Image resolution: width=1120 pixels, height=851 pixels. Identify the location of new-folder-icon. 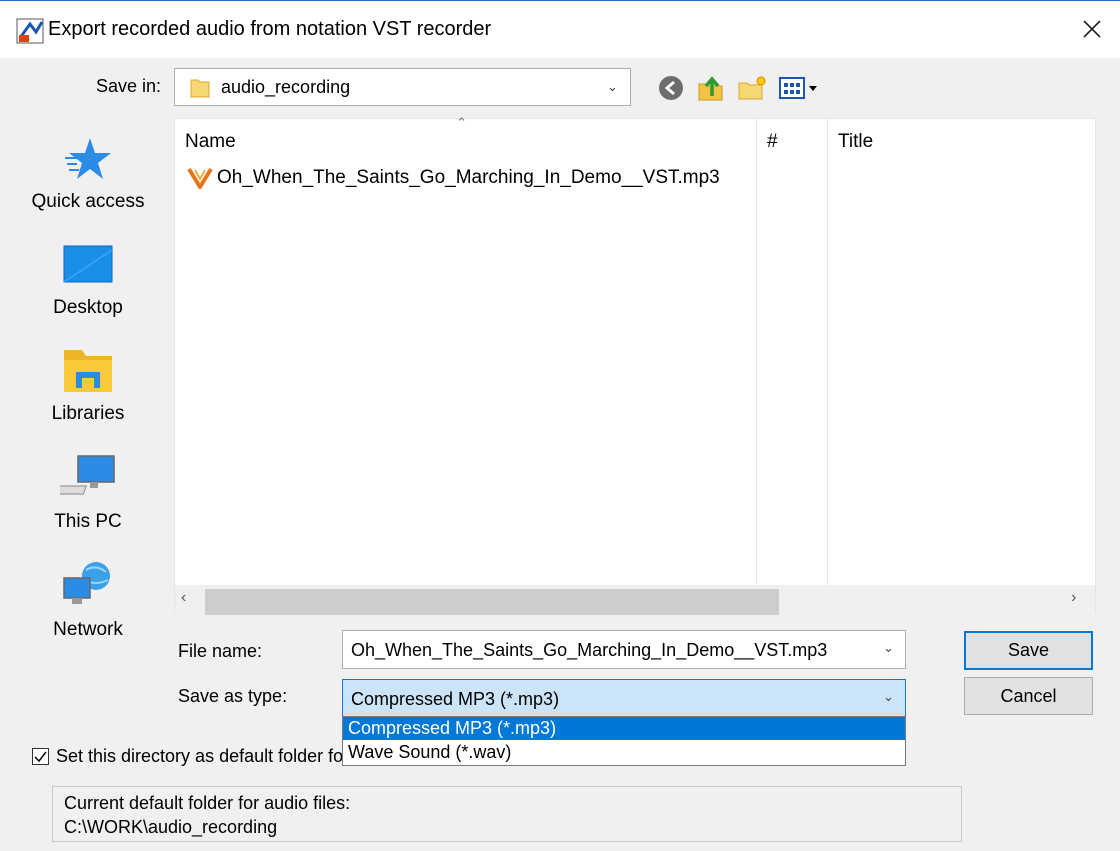
(752, 88).